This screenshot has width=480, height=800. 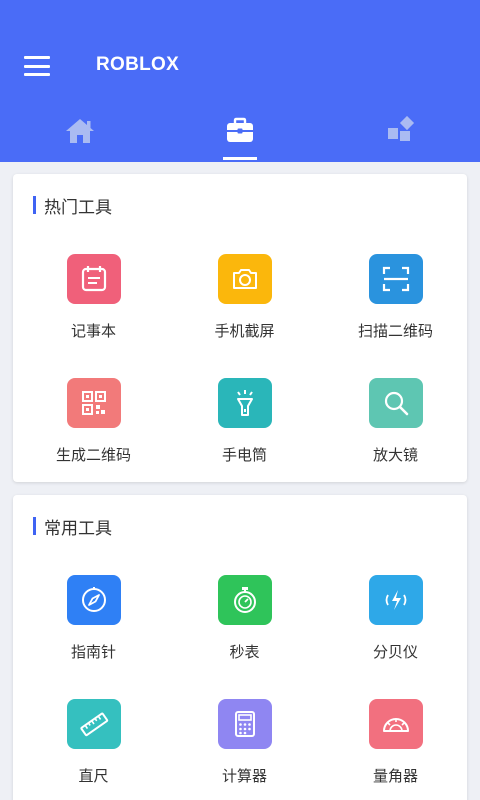 I want to click on qr-code-icon, so click(x=93, y=403).